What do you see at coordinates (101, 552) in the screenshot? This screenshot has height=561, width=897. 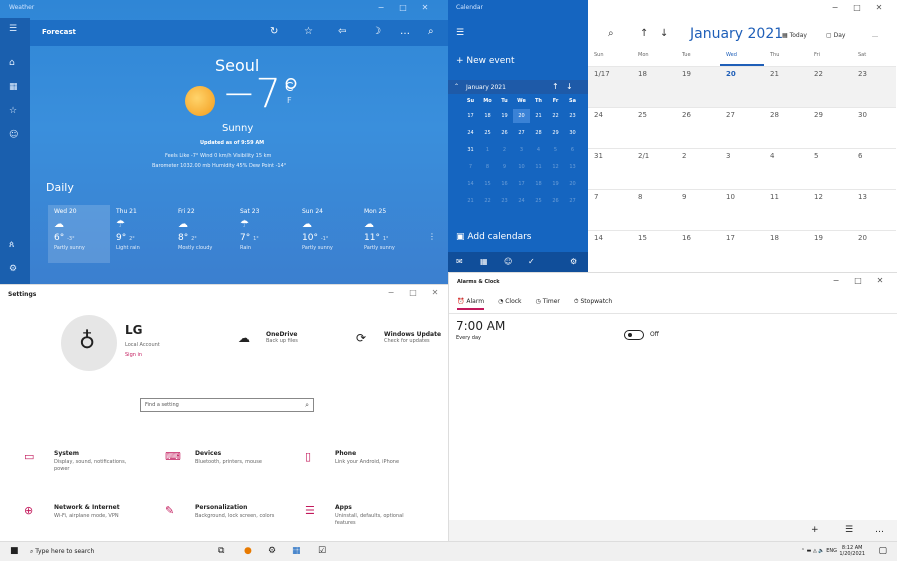 I see `taskbar-search-input: ⌕ Type here to search` at bounding box center [101, 552].